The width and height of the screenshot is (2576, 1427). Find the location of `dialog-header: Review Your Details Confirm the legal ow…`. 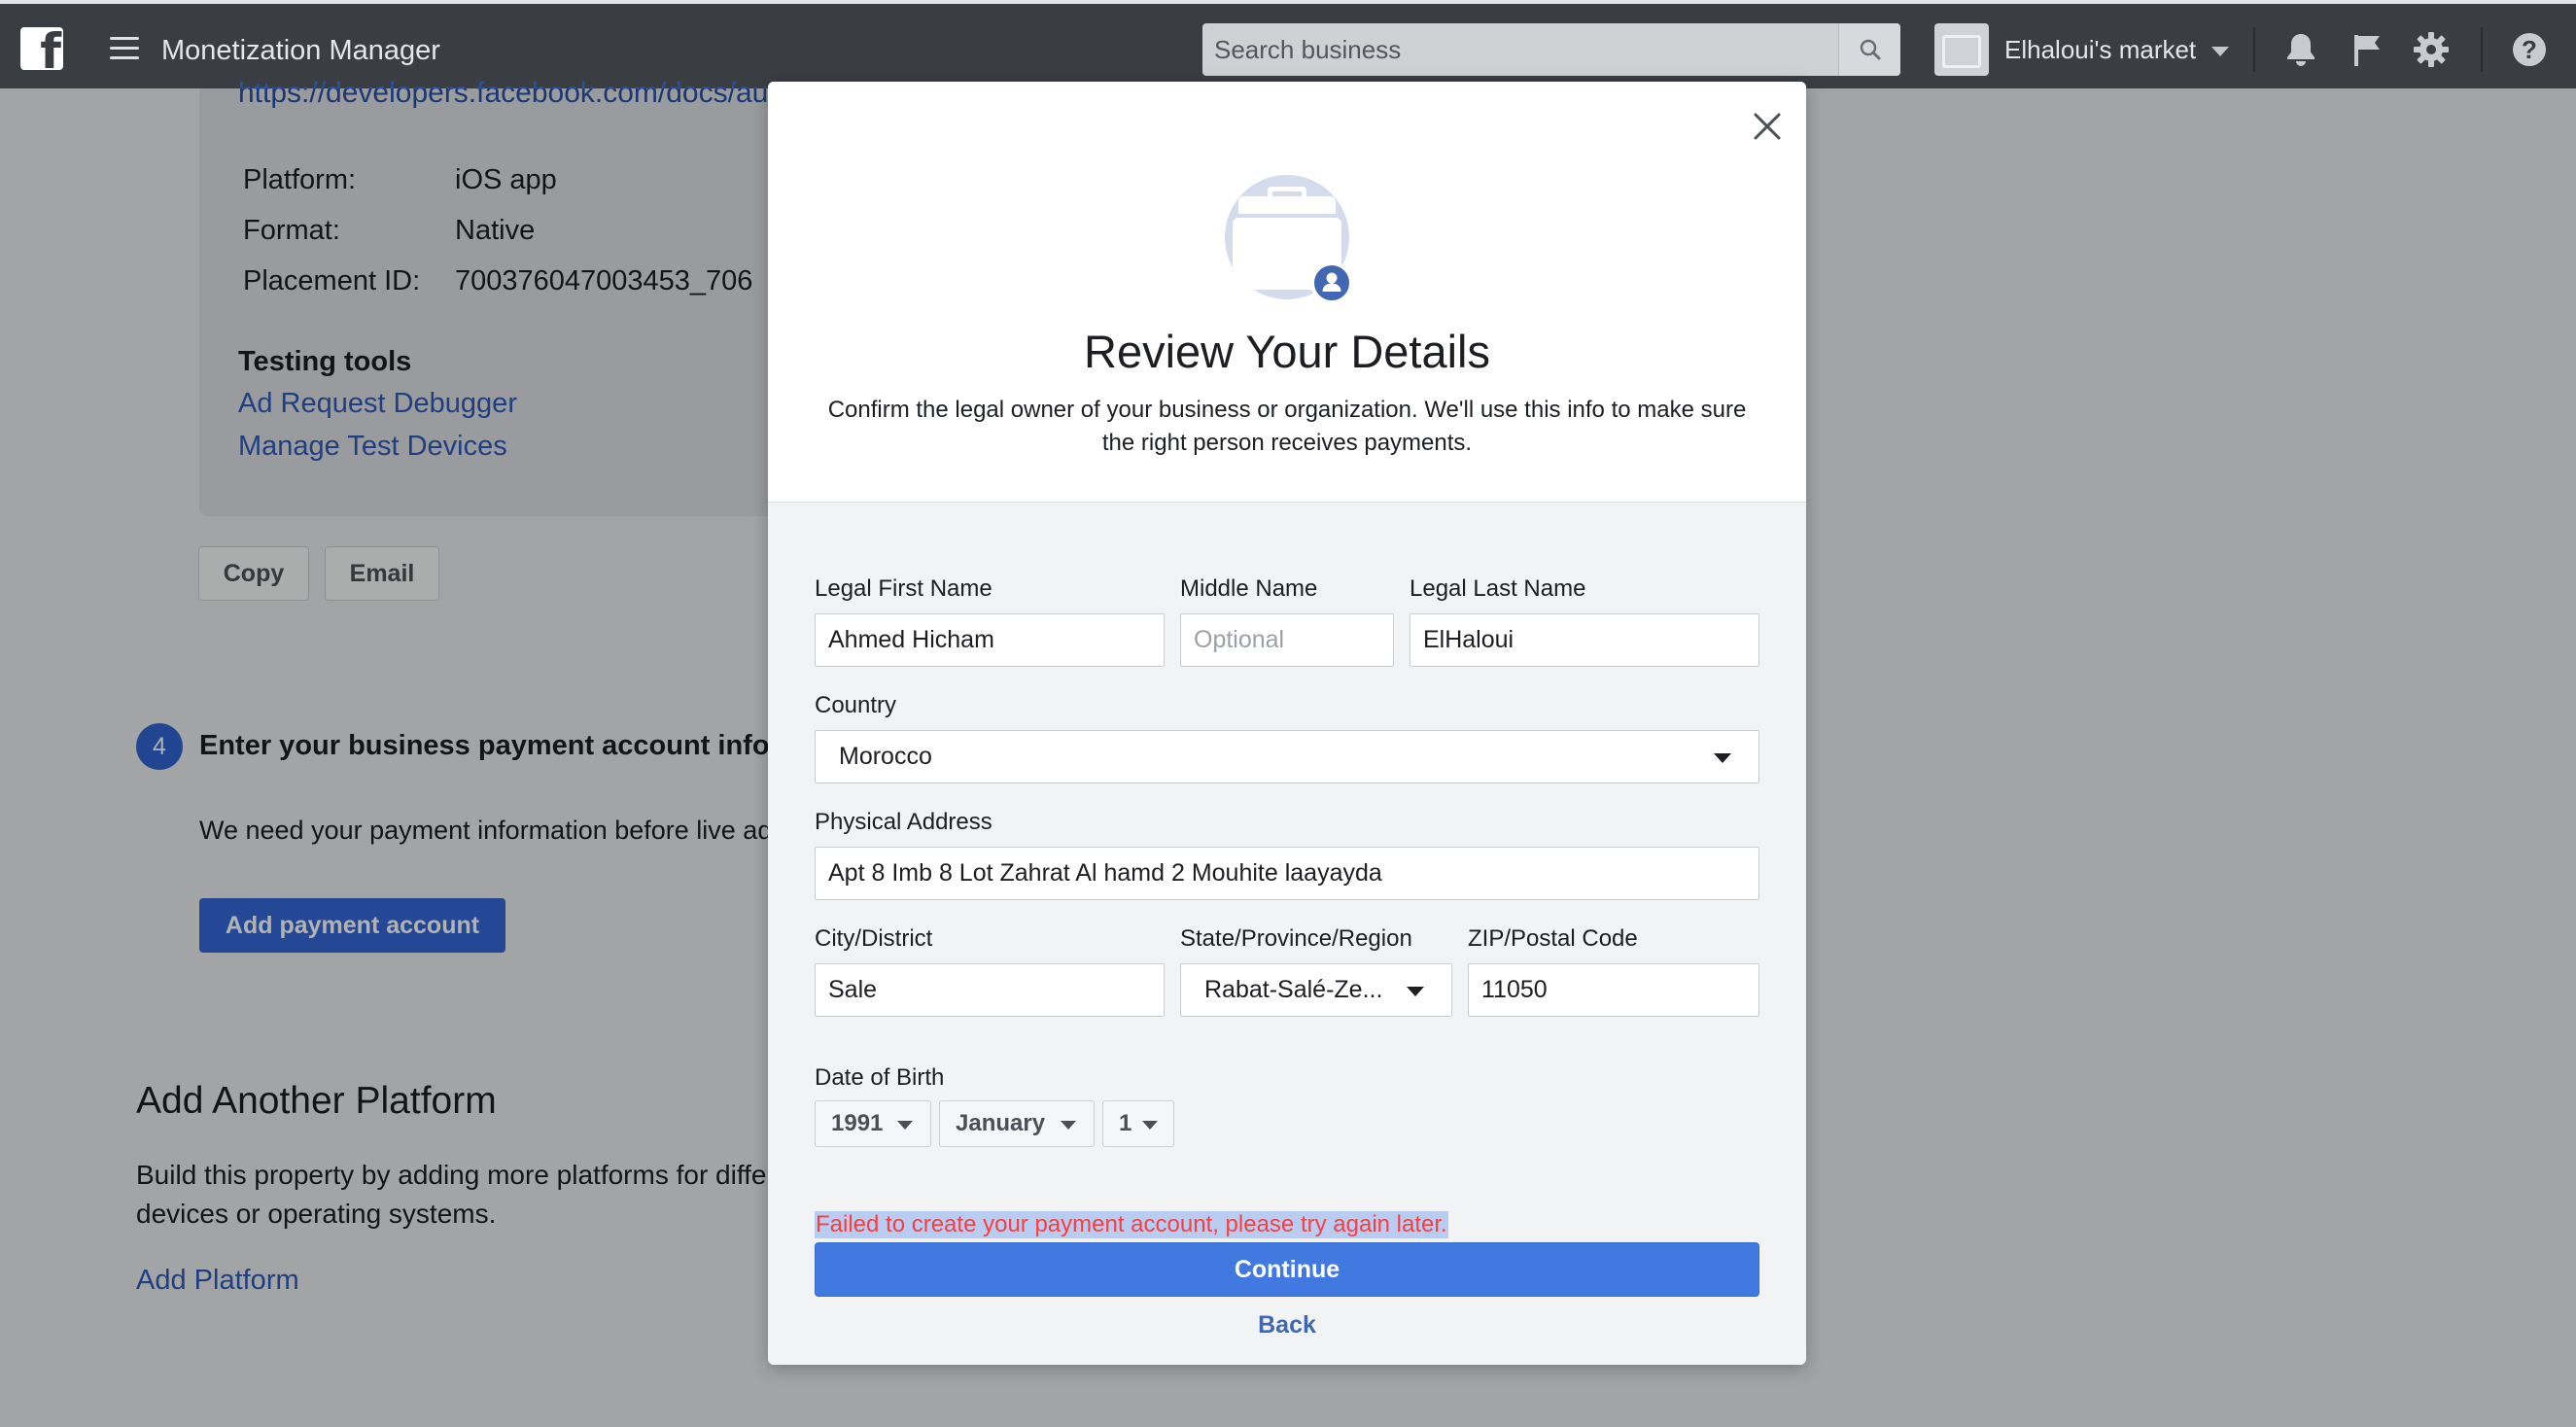

dialog-header: Review Your Details Confirm the legal ow… is located at coordinates (1287, 292).